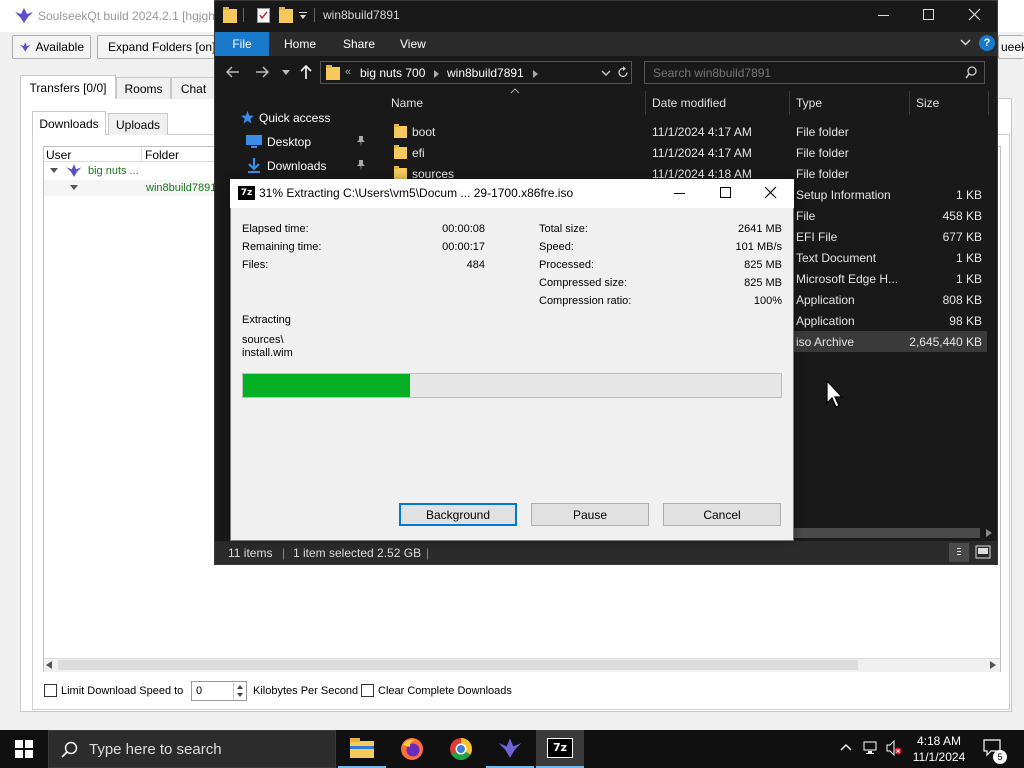 This screenshot has height=768, width=1024. What do you see at coordinates (846, 747) in the screenshot?
I see `show-hidden-icons-chevron-icon` at bounding box center [846, 747].